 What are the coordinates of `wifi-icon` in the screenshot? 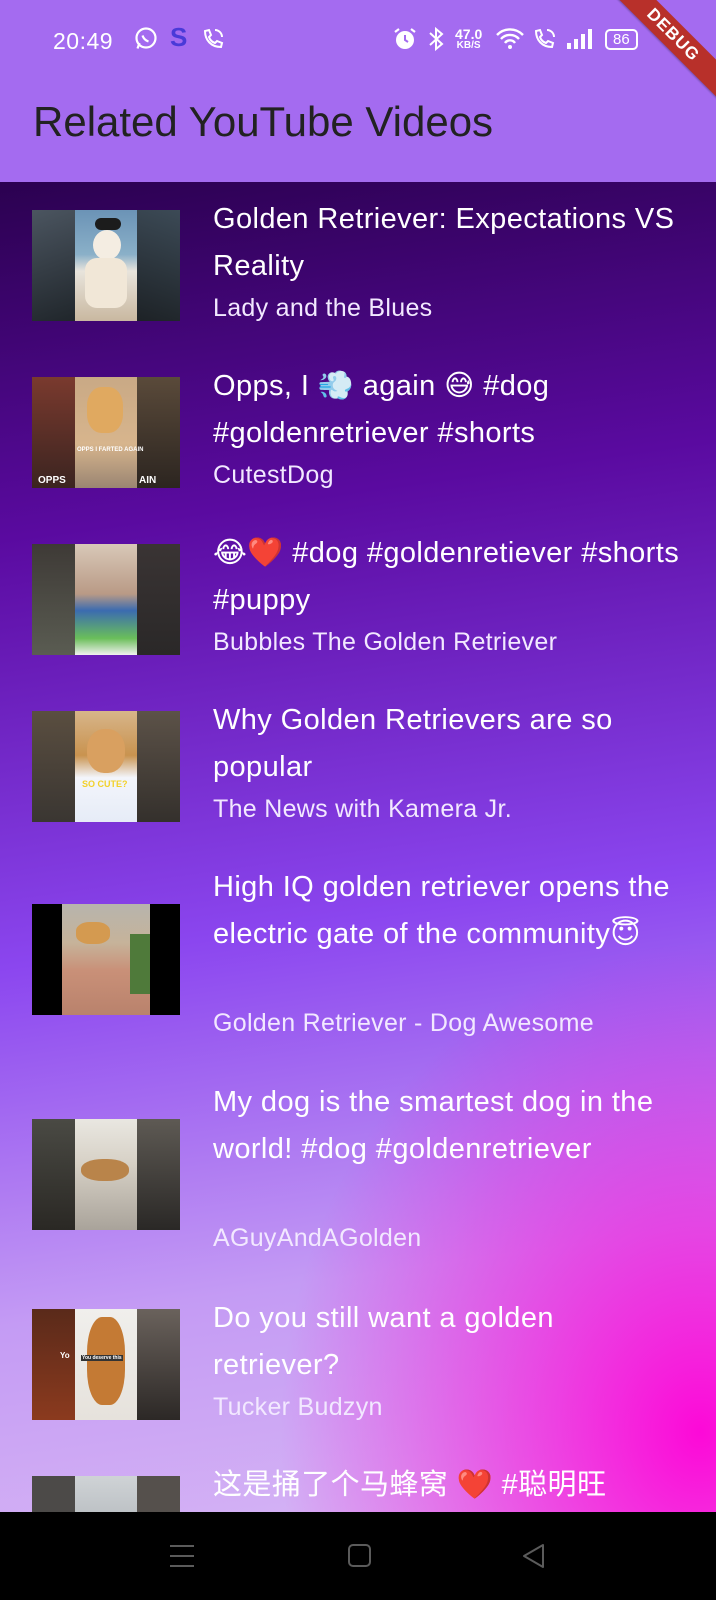 It's located at (510, 39).